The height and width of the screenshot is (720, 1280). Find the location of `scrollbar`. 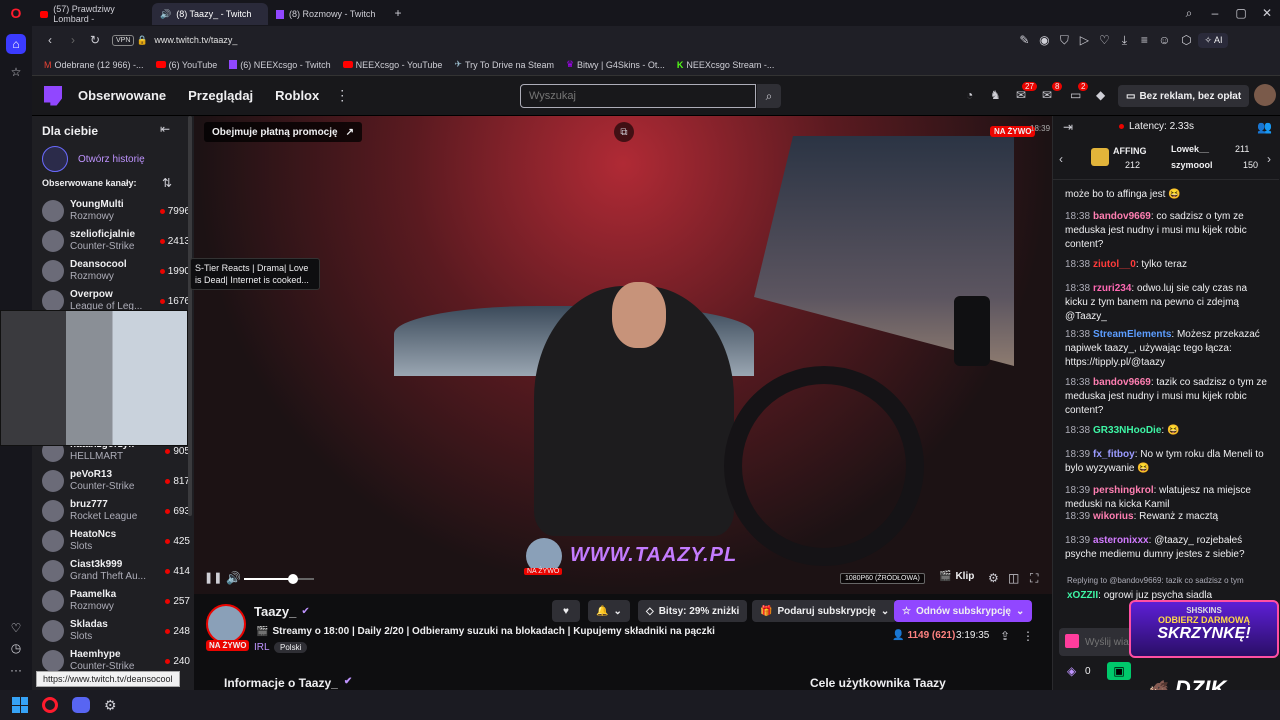

scrollbar is located at coordinates (190, 316).